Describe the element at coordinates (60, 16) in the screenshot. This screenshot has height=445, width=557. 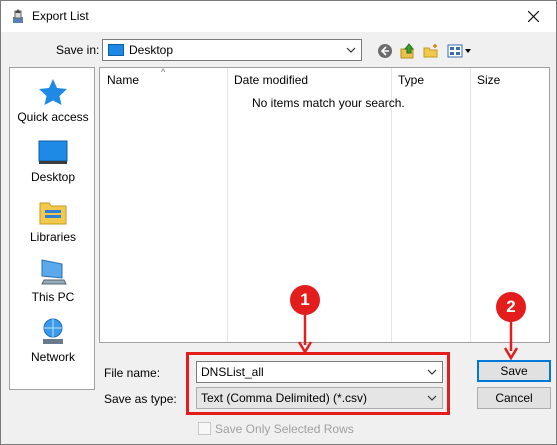
I see `window-title: Export List` at that location.